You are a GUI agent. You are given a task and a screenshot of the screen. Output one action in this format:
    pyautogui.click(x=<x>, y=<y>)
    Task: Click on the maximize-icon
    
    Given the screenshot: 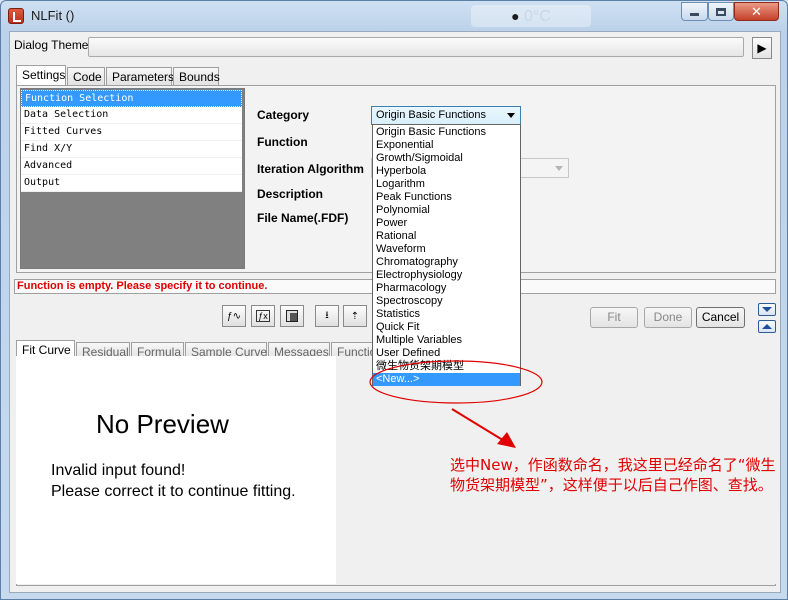 What is the action you would take?
    pyautogui.click(x=721, y=11)
    